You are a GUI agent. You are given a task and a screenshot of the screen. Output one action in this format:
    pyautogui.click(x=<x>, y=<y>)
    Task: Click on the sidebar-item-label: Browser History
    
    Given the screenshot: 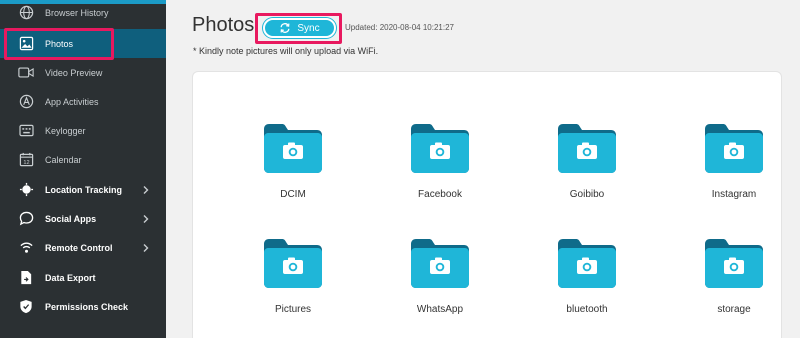 What is the action you would take?
    pyautogui.click(x=77, y=12)
    